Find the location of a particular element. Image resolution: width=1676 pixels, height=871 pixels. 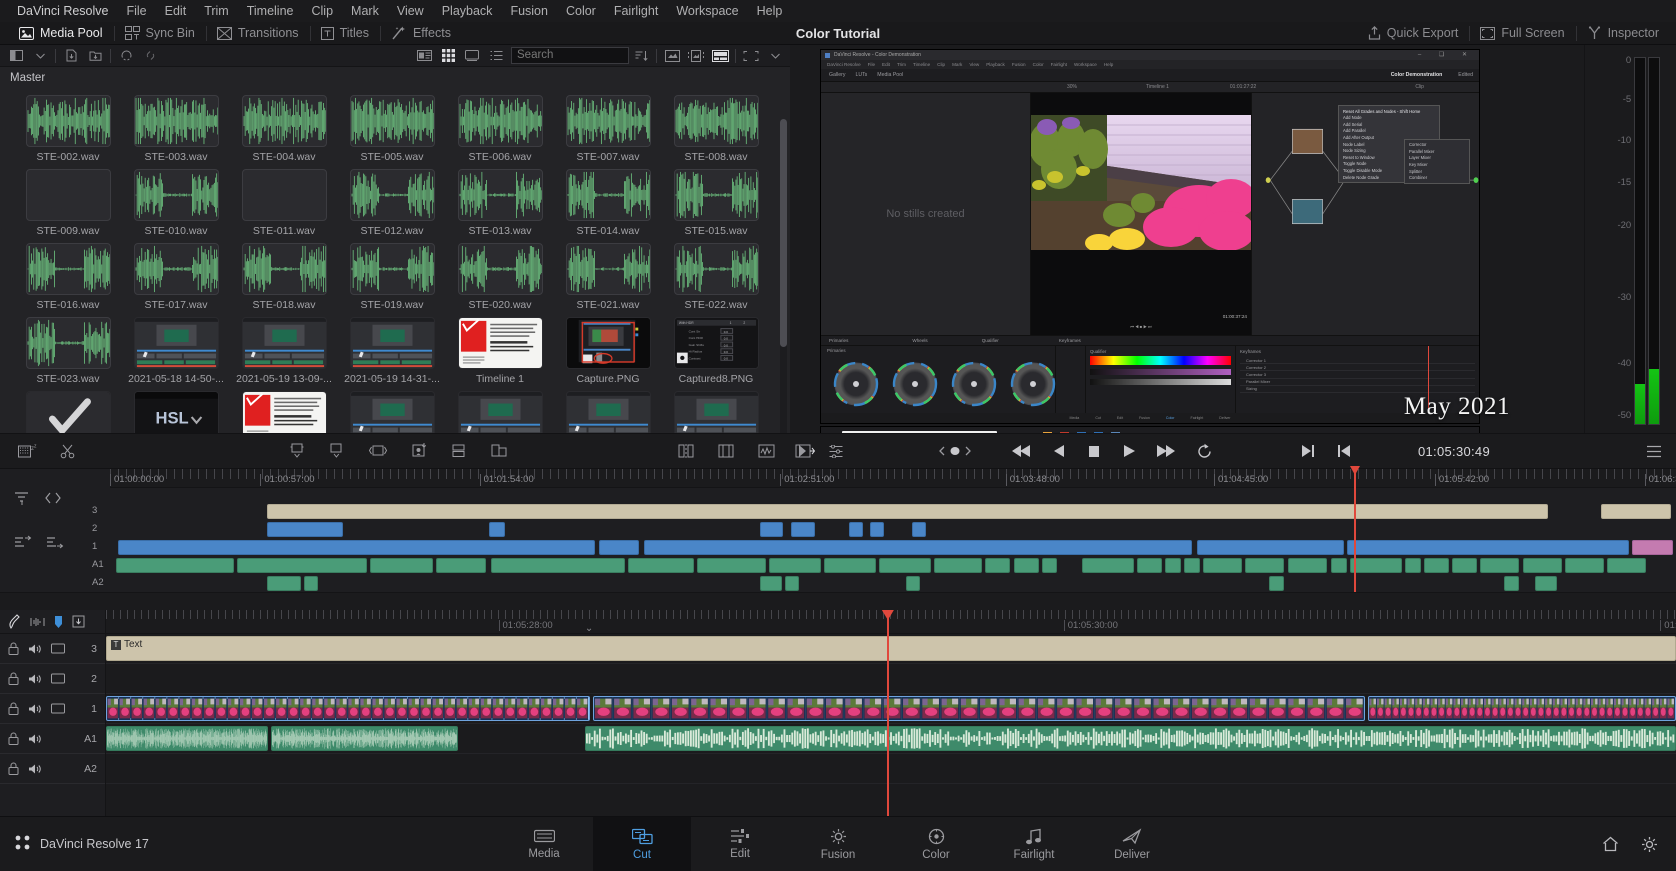

source-tape-viewer-icon is located at coordinates (696, 56).